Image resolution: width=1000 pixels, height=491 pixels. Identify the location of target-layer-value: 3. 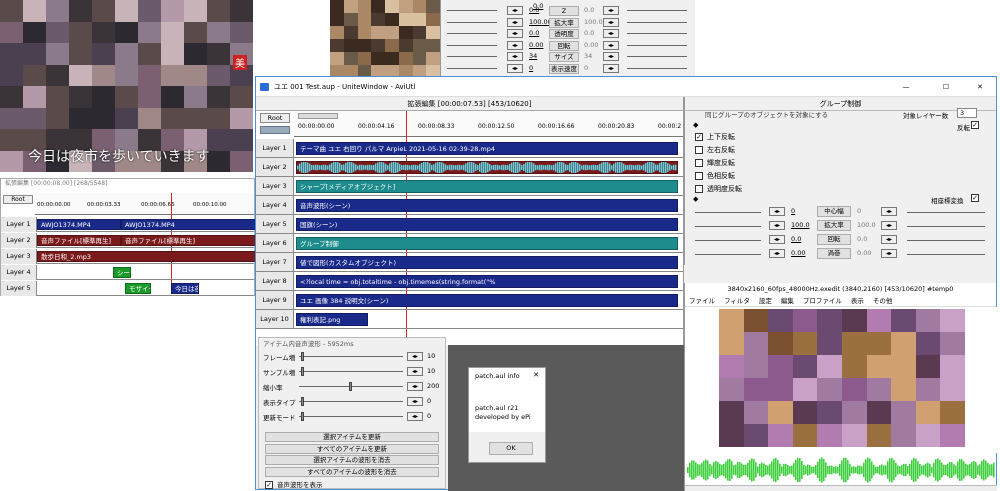
(967, 113).